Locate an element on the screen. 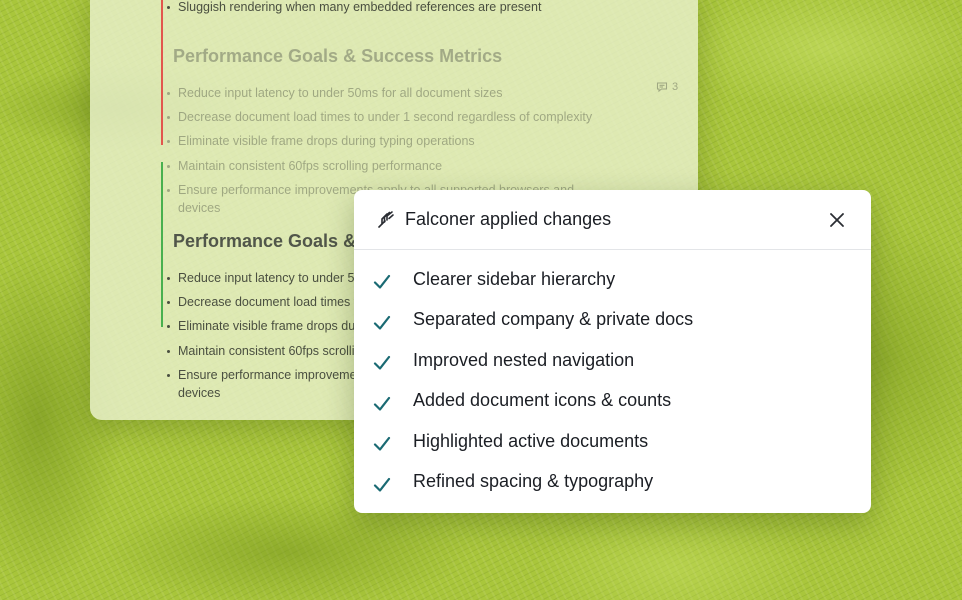 Image resolution: width=962 pixels, height=600 pixels. dialog-header: Falconer applied changes is located at coordinates (612, 220).